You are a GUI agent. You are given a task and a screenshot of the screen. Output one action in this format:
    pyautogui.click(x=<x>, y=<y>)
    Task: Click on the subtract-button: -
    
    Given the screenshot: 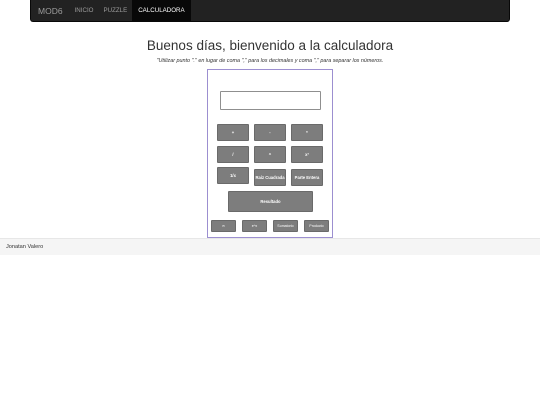 What is the action you would take?
    pyautogui.click(x=270, y=132)
    